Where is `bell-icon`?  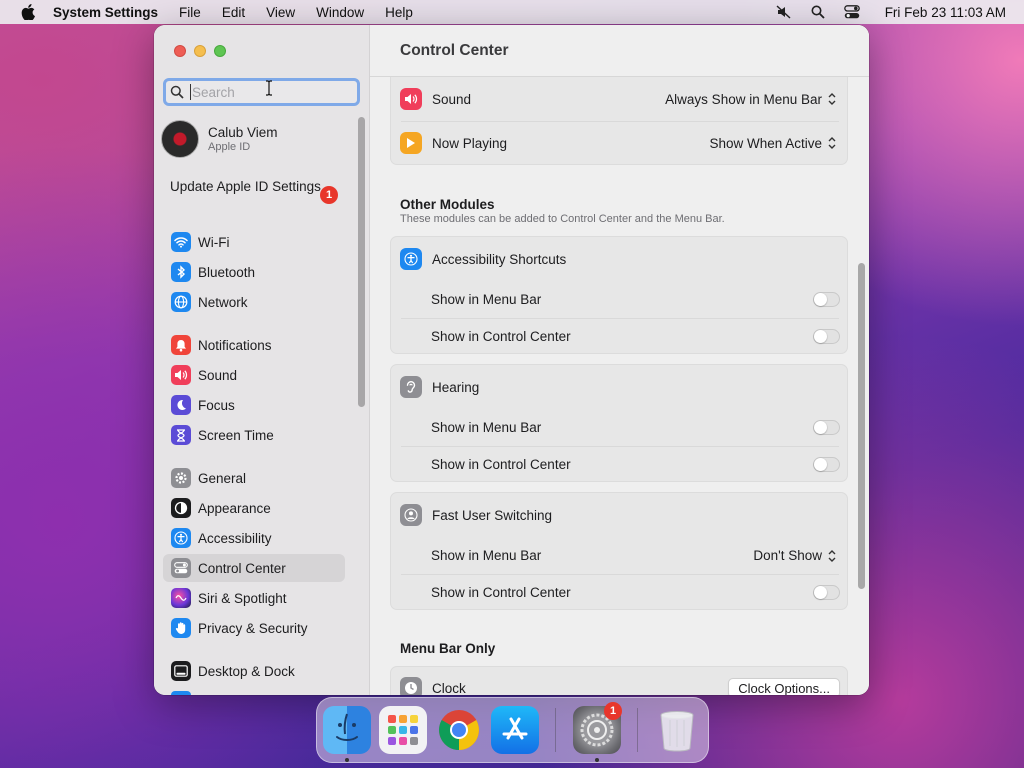 bell-icon is located at coordinates (181, 345).